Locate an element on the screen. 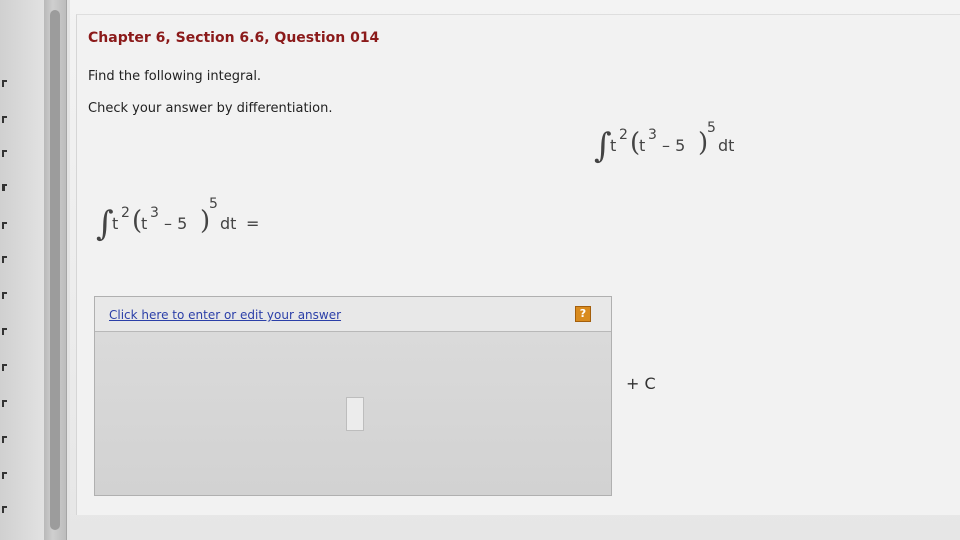 This screenshot has height=540, width=960. instruction-find: Find the following integral. is located at coordinates (175, 76).